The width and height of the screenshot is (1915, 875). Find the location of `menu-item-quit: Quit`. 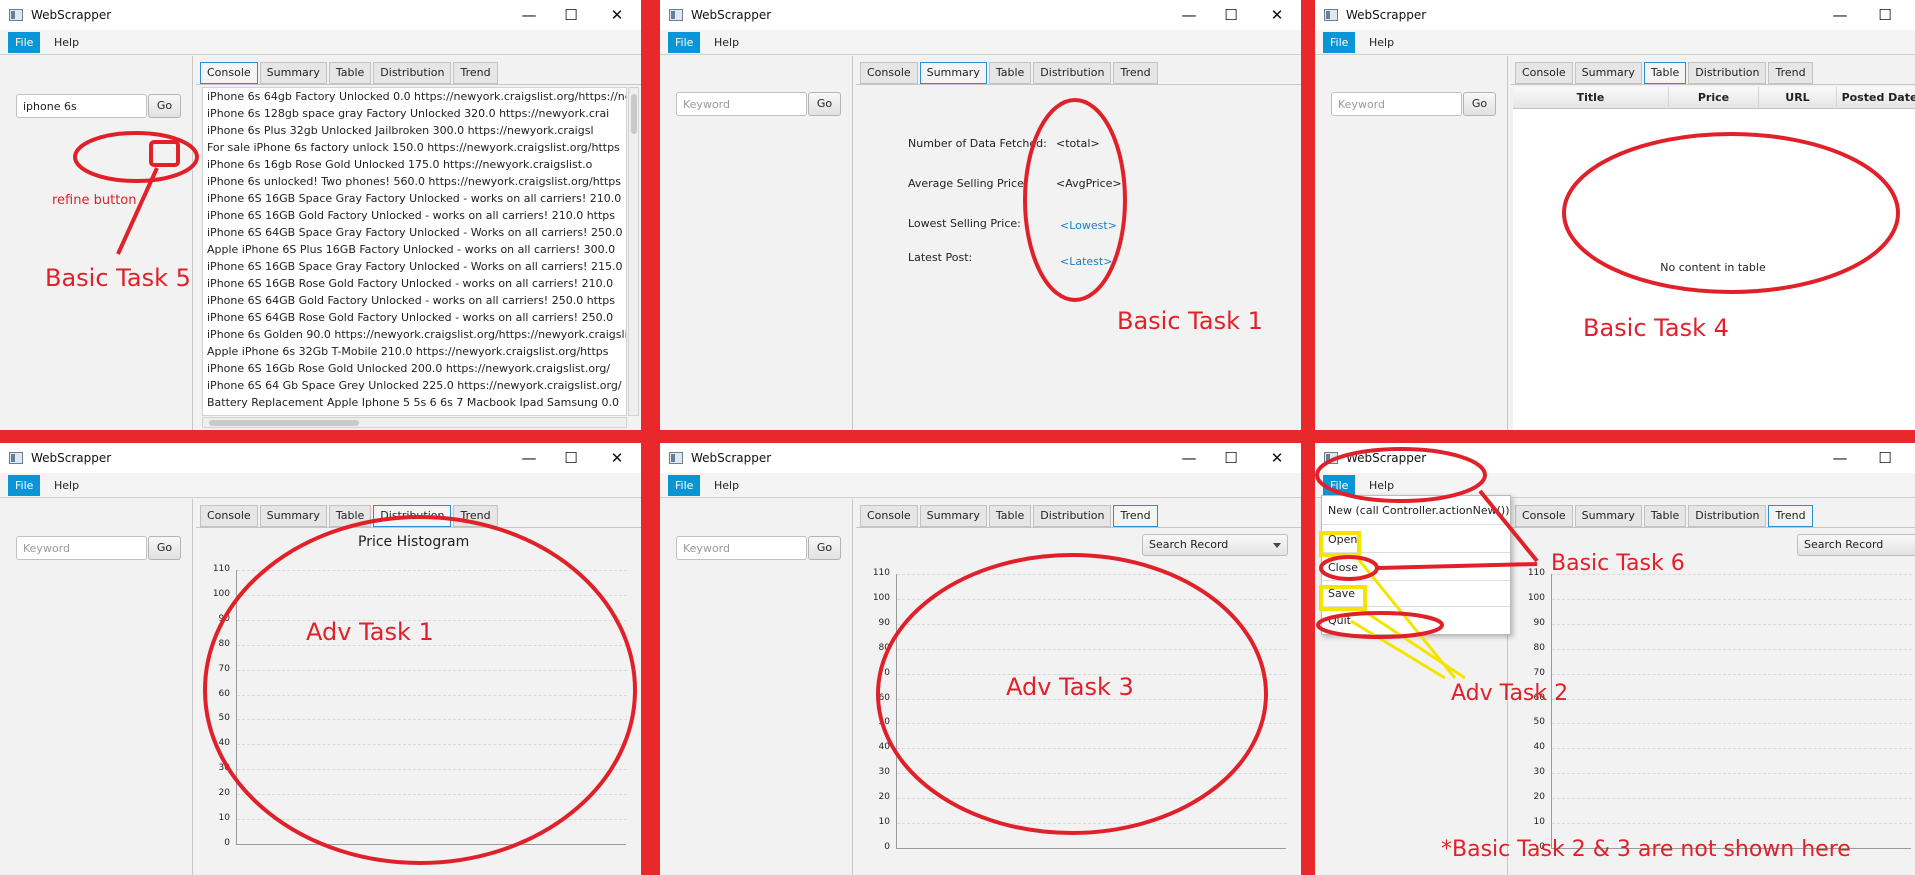

menu-item-quit: Quit is located at coordinates (1416, 621).